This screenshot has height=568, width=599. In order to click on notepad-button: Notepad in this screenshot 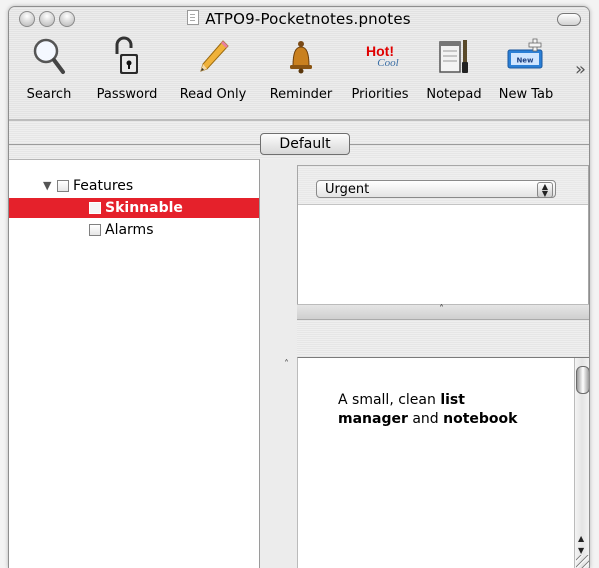, I will do `click(454, 68)`.